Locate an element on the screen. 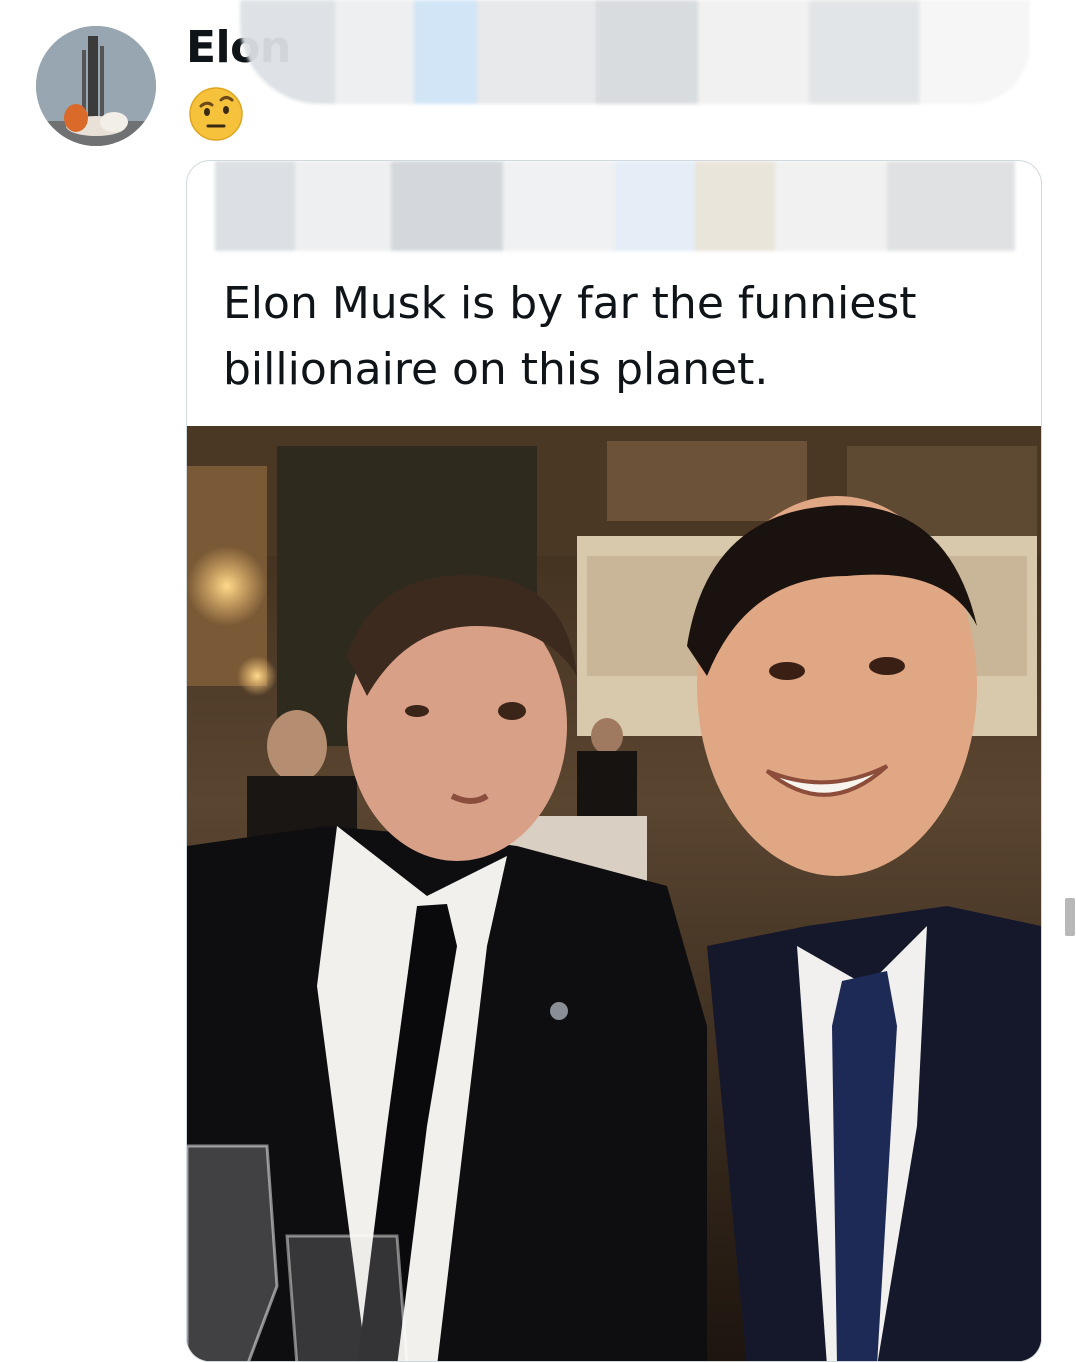 Image resolution: width=1076 pixels, height=1362 pixels. face-with-raised-eyebrow-icon is located at coordinates (216, 114).